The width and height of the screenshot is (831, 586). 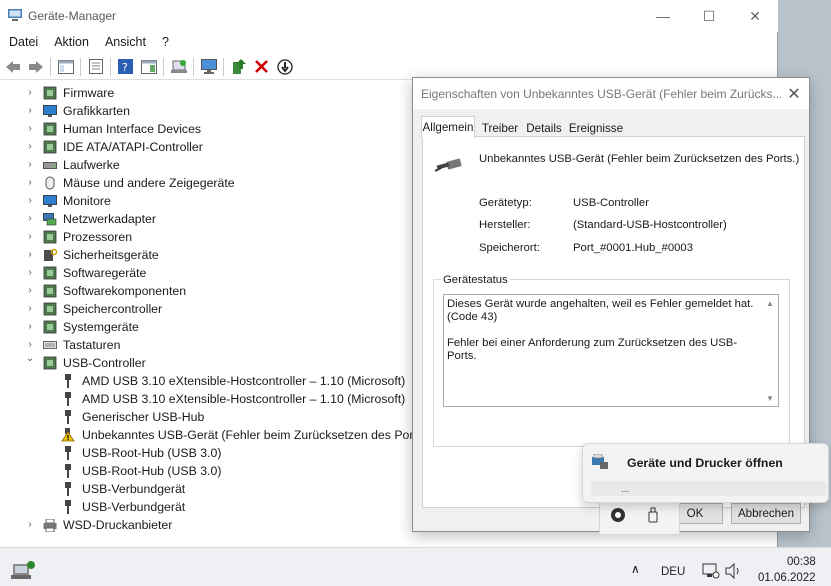 What do you see at coordinates (653, 516) in the screenshot?
I see `usb-eject-icon` at bounding box center [653, 516].